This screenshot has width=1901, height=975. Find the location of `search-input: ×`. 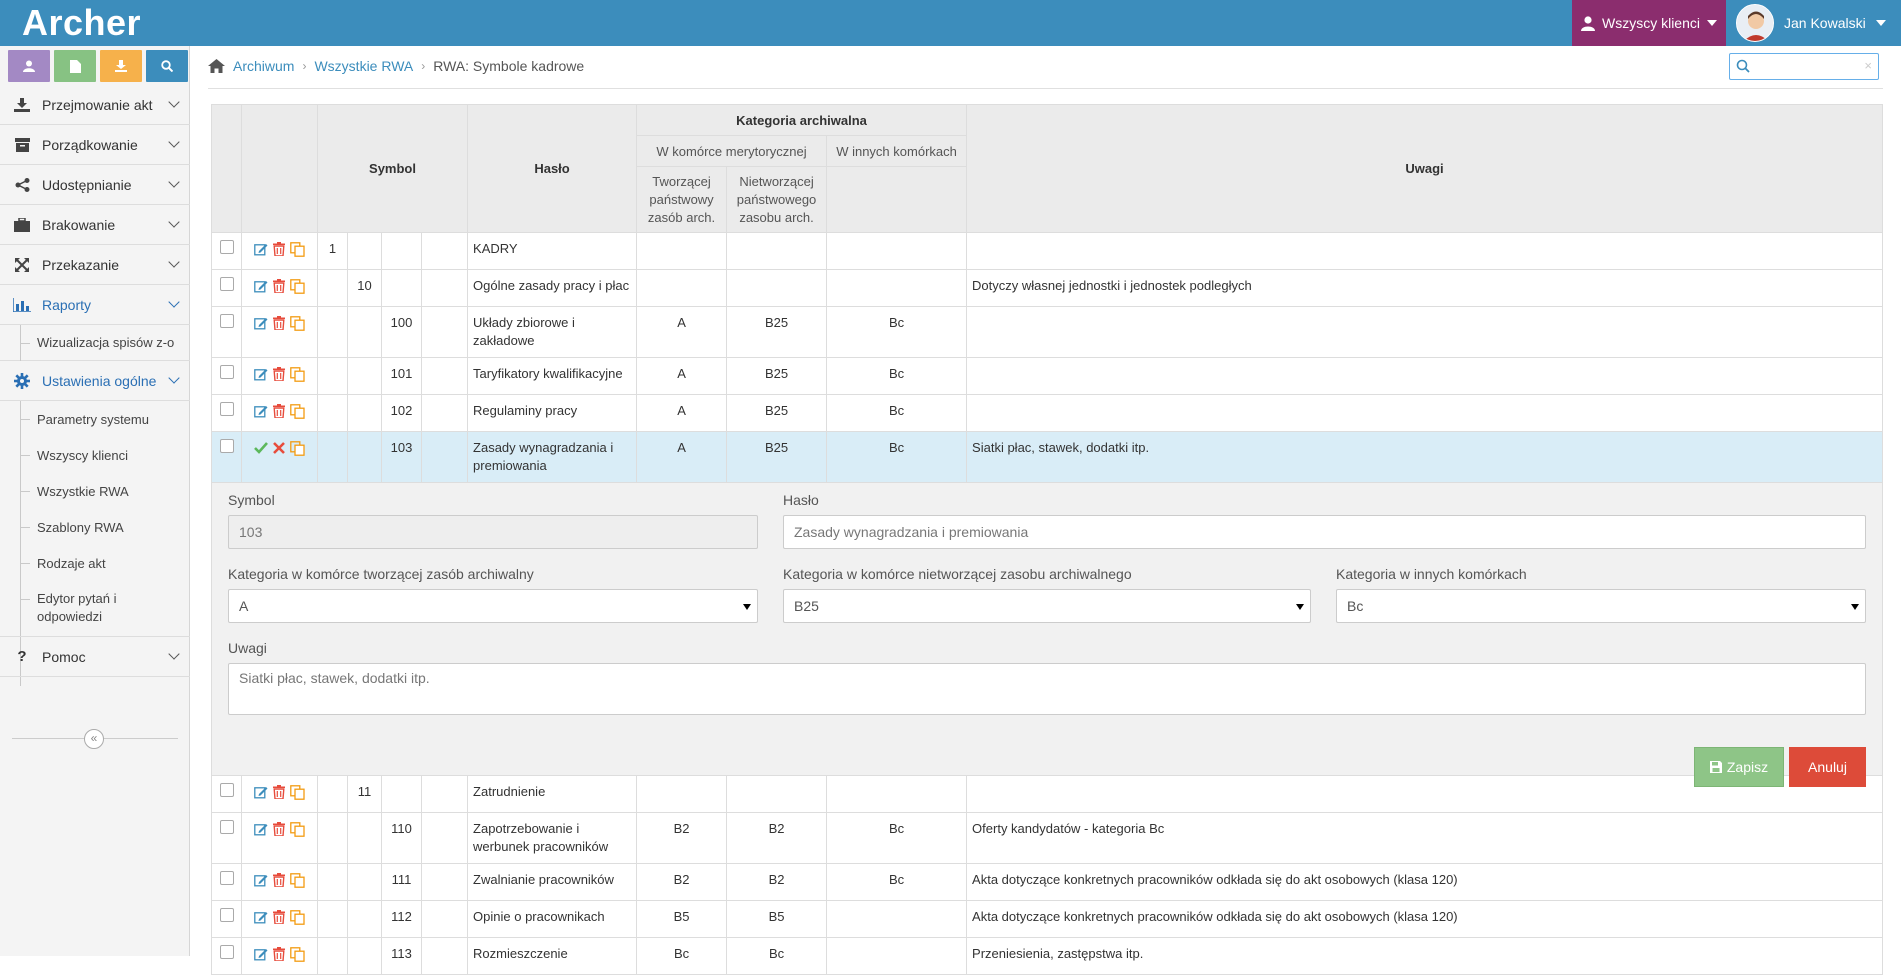

search-input: × is located at coordinates (1804, 66).